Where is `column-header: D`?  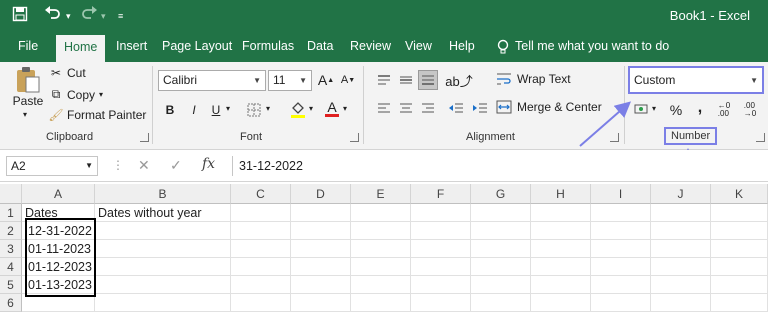
column-header: D is located at coordinates (321, 194).